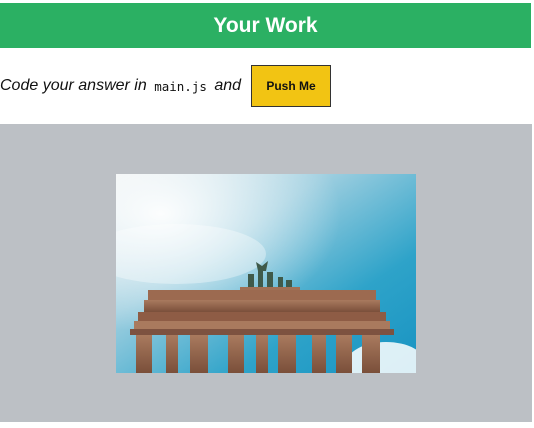 The width and height of the screenshot is (534, 428). I want to click on push-me-button: Push Me, so click(291, 86).